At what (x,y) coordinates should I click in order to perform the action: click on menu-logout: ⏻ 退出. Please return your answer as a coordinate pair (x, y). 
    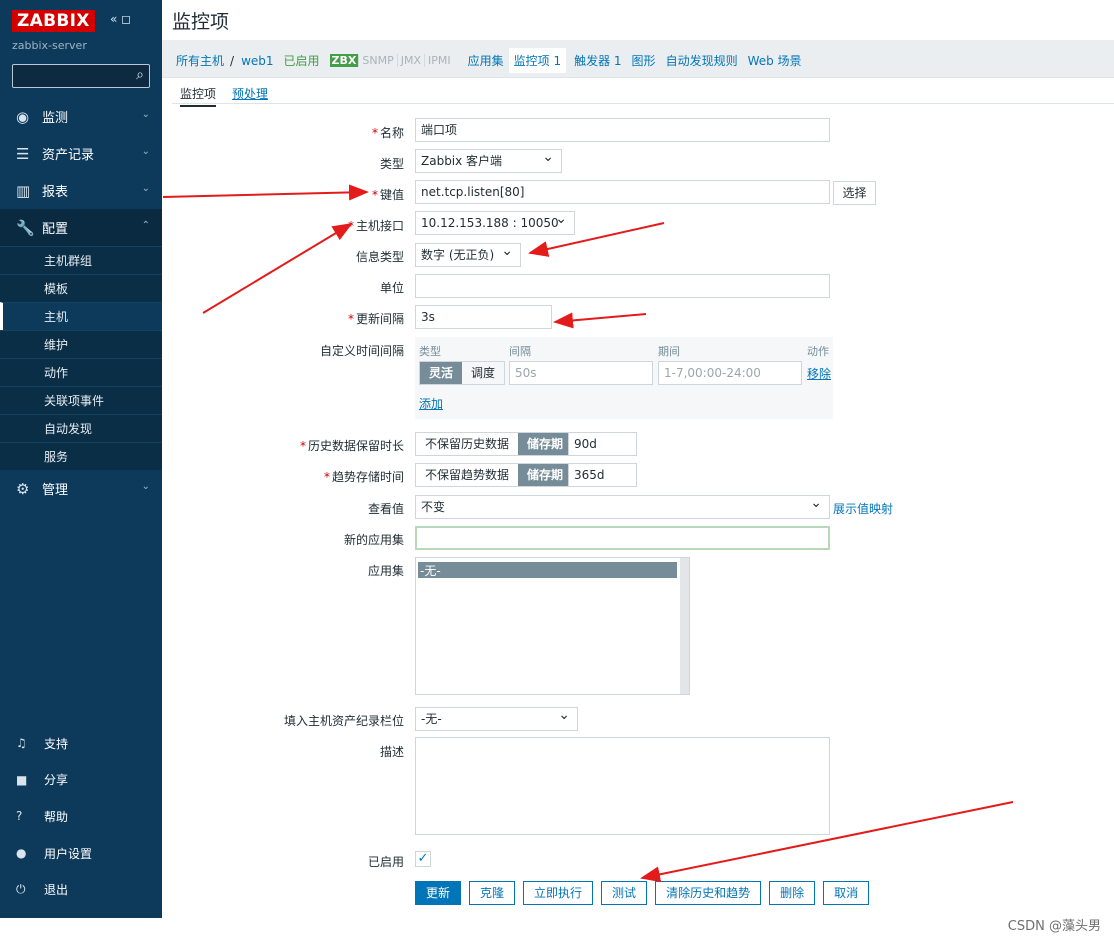
    Looking at the image, I should click on (81, 889).